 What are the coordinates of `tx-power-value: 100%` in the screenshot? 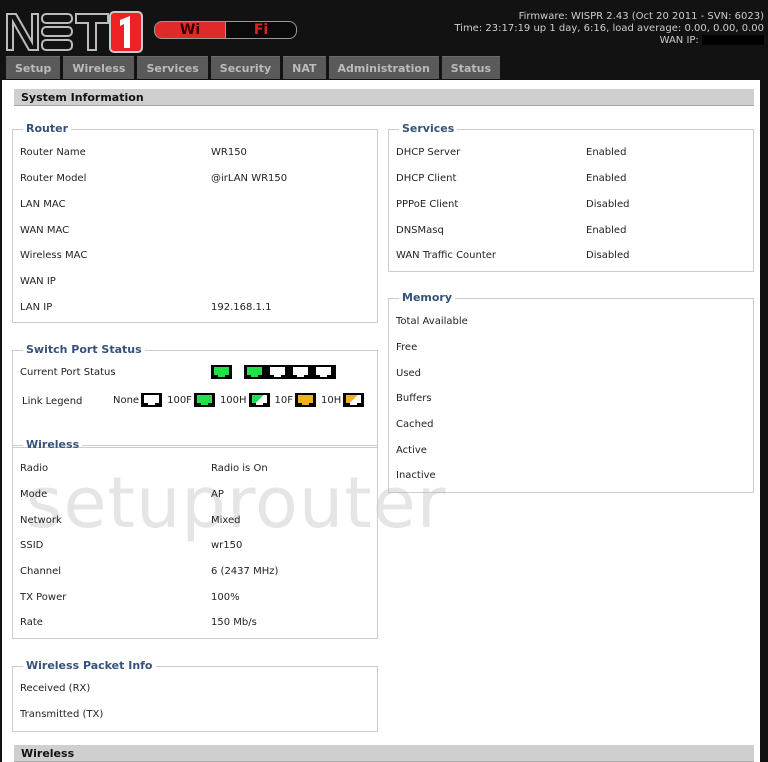 It's located at (225, 597).